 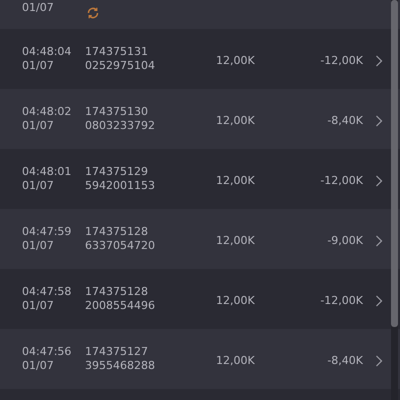 What do you see at coordinates (47, 51) in the screenshot?
I see `row-time: 04:48:04` at bounding box center [47, 51].